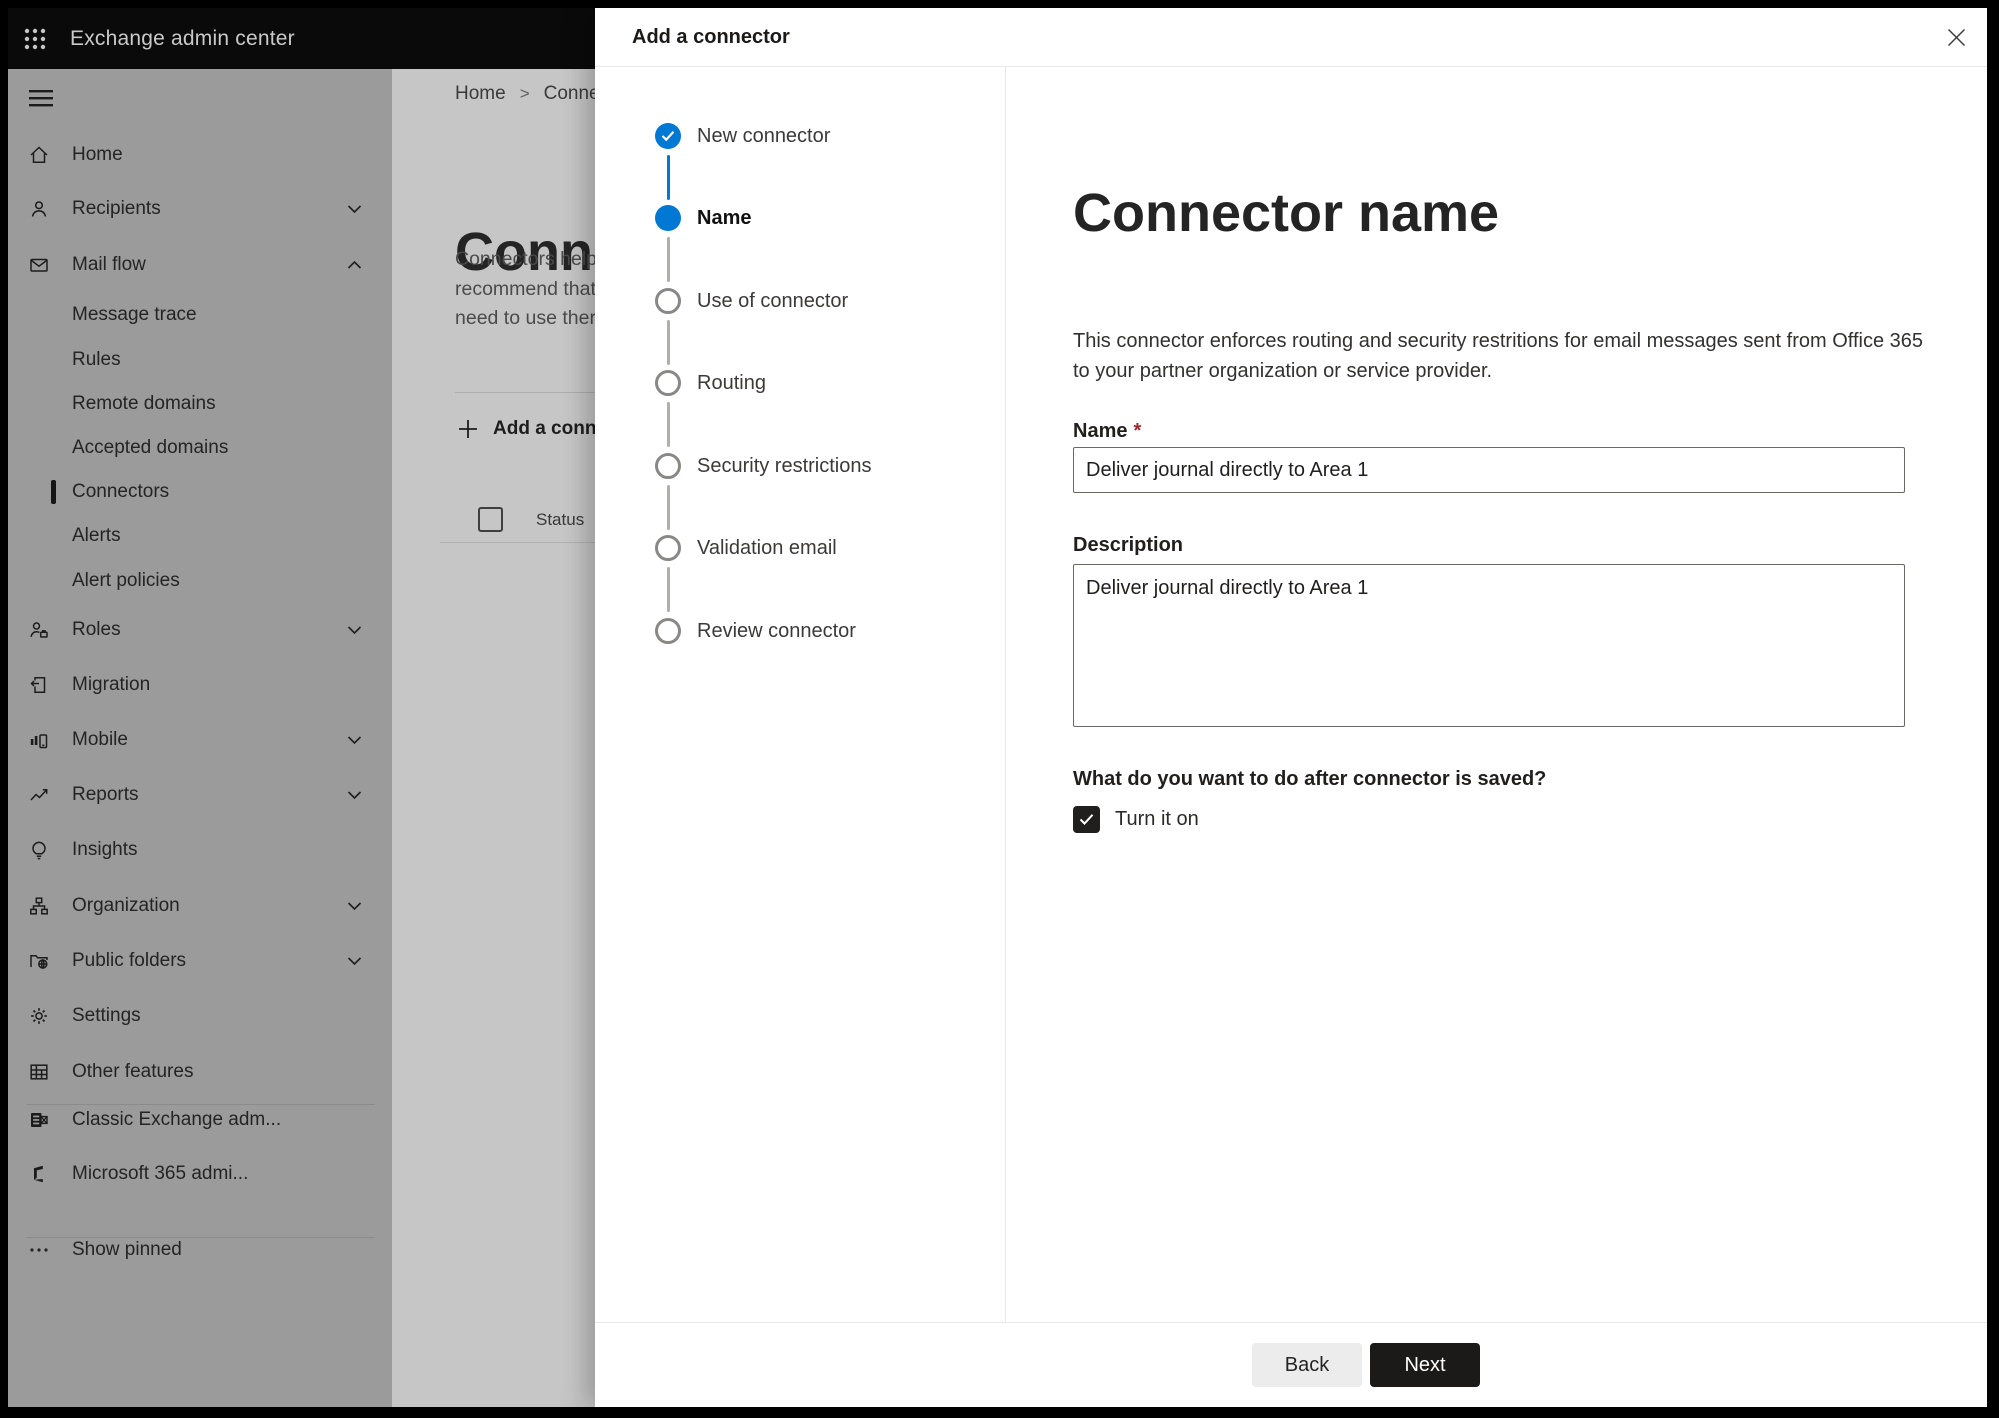 Image resolution: width=1999 pixels, height=1418 pixels. I want to click on chevron-up-icon, so click(354, 265).